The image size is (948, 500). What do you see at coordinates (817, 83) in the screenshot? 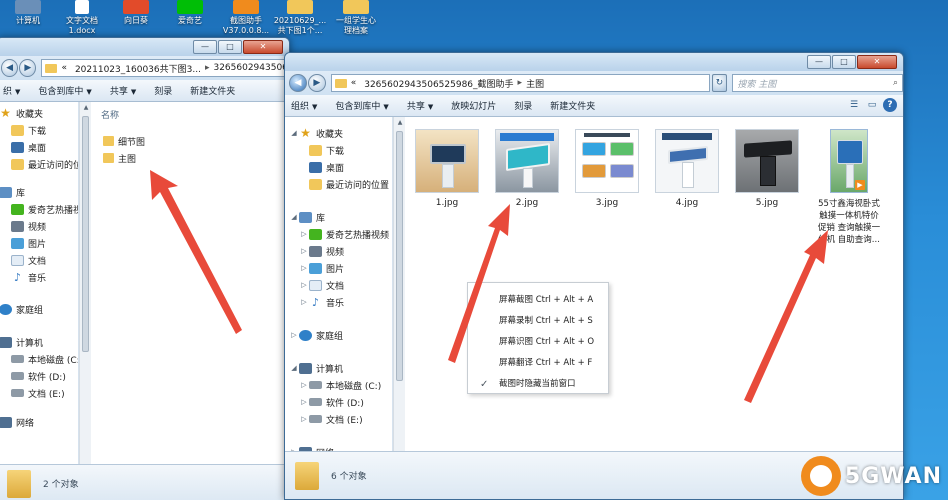
I see `search-input: 搜索 主图 ⌕` at bounding box center [817, 83].